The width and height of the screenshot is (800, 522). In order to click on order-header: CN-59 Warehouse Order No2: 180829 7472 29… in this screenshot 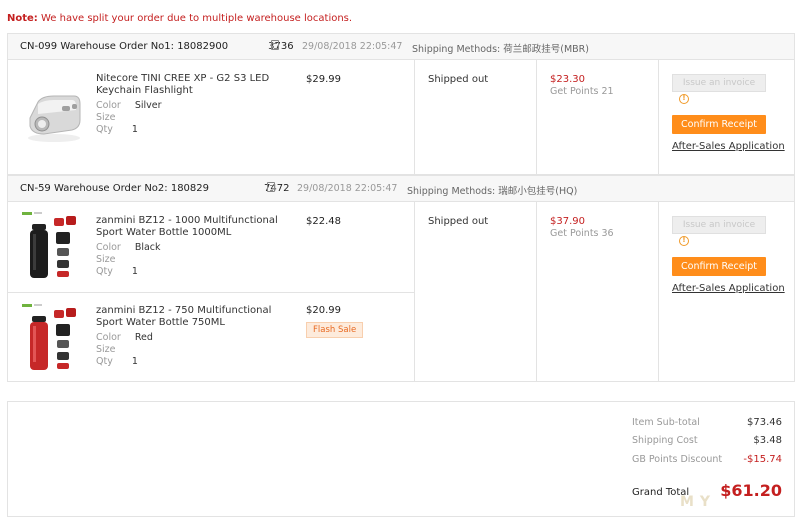, I will do `click(401, 189)`.